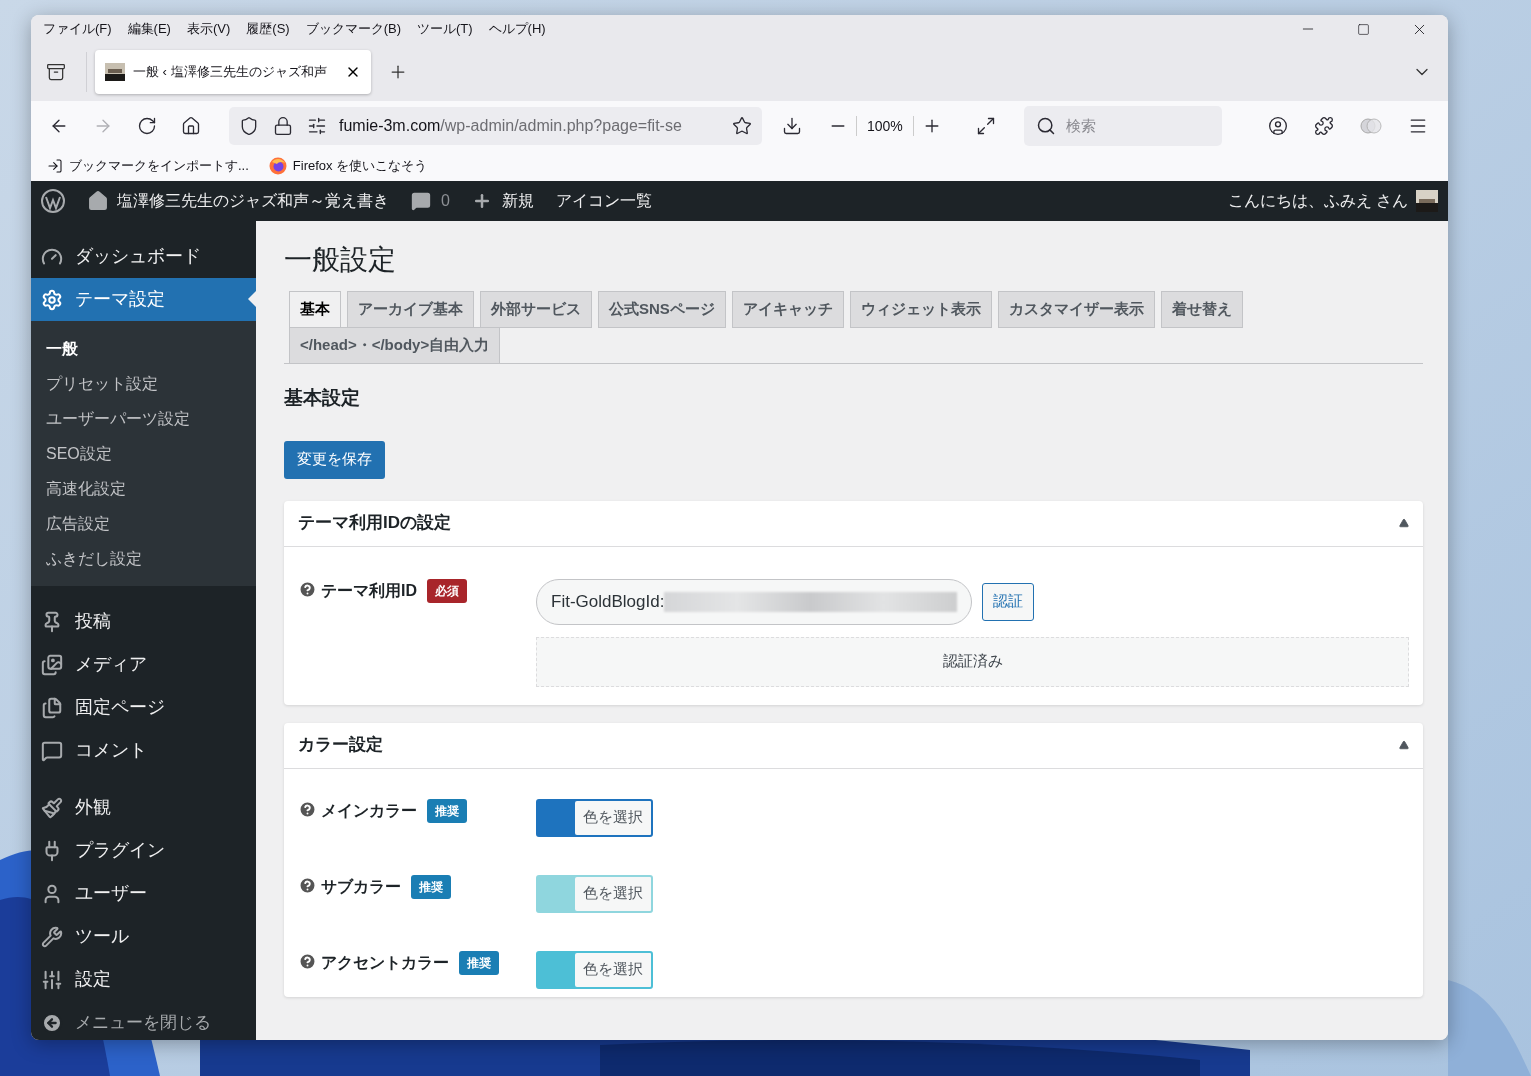 Image resolution: width=1531 pixels, height=1076 pixels. What do you see at coordinates (1201, 309) in the screenshot?
I see `settings-tab: 着せ替え` at bounding box center [1201, 309].